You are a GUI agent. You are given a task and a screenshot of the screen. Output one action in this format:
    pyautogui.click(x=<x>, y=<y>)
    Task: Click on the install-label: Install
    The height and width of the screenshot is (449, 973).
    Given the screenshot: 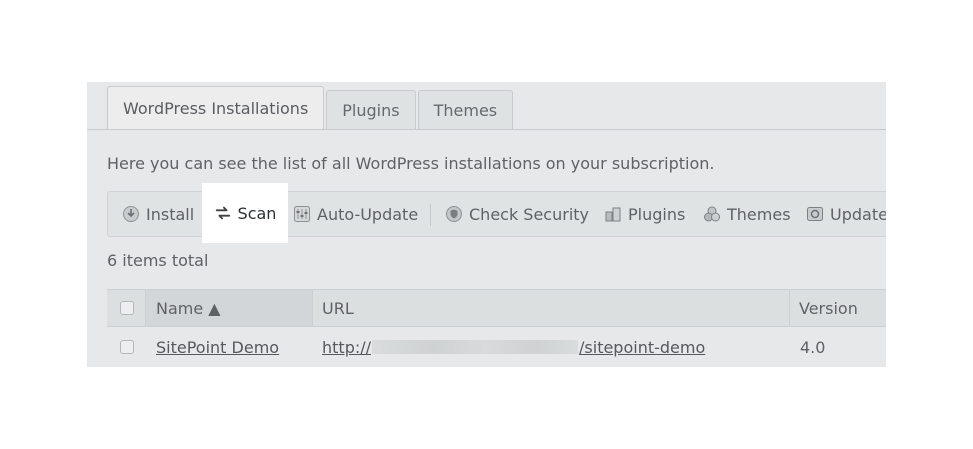 What is the action you would take?
    pyautogui.click(x=170, y=214)
    